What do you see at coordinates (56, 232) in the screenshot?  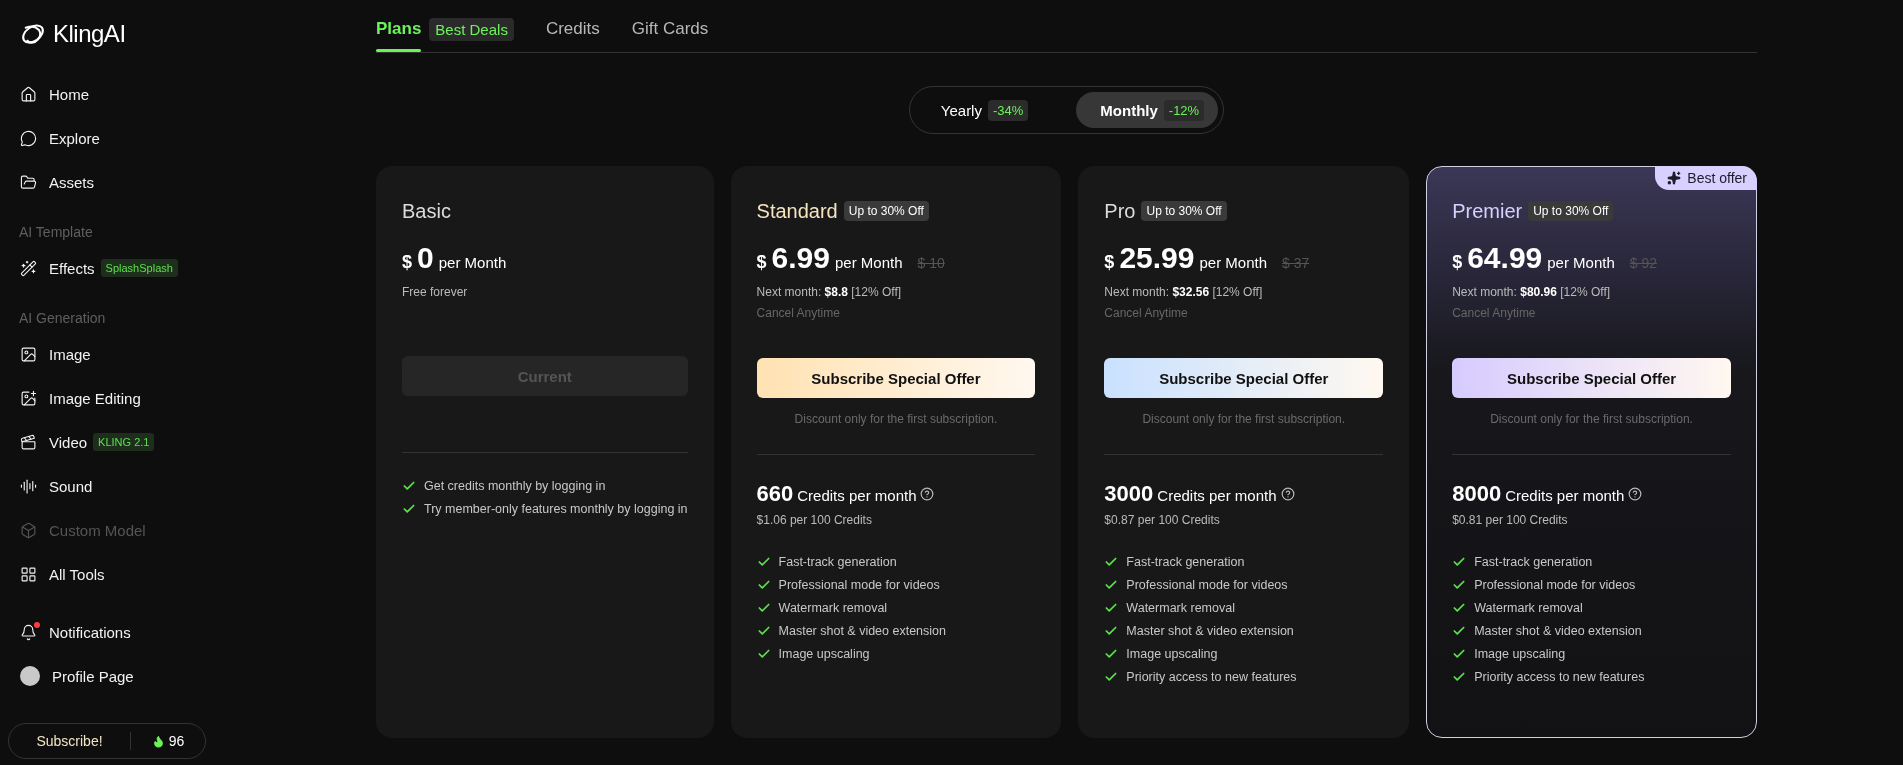 I see `section-heading: AI Template` at bounding box center [56, 232].